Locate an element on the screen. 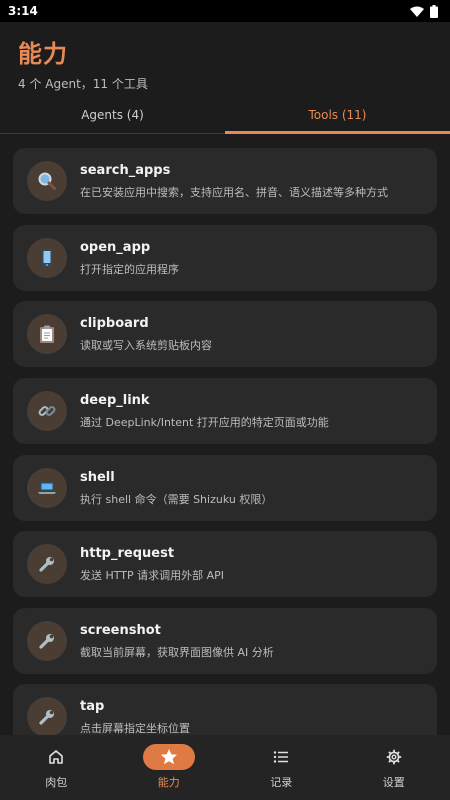 The height and width of the screenshot is (800, 450). status-bar: 3:14 is located at coordinates (225, 11).